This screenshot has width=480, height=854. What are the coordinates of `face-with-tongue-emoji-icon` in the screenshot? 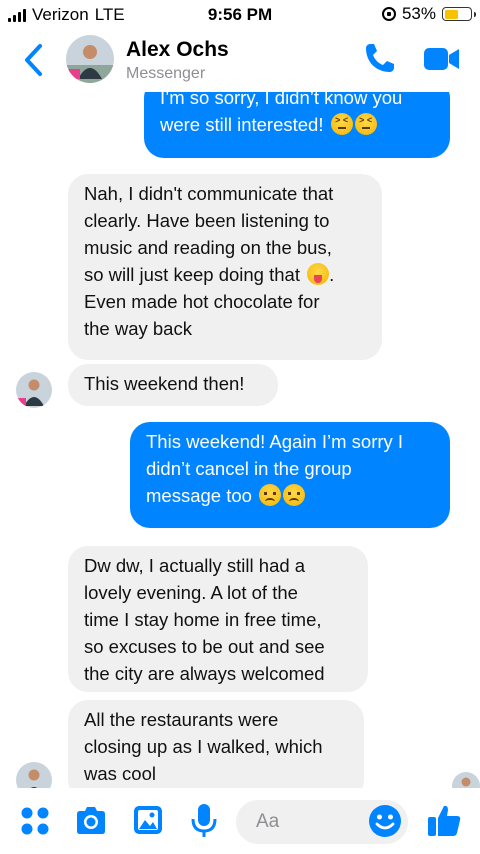 It's located at (318, 274).